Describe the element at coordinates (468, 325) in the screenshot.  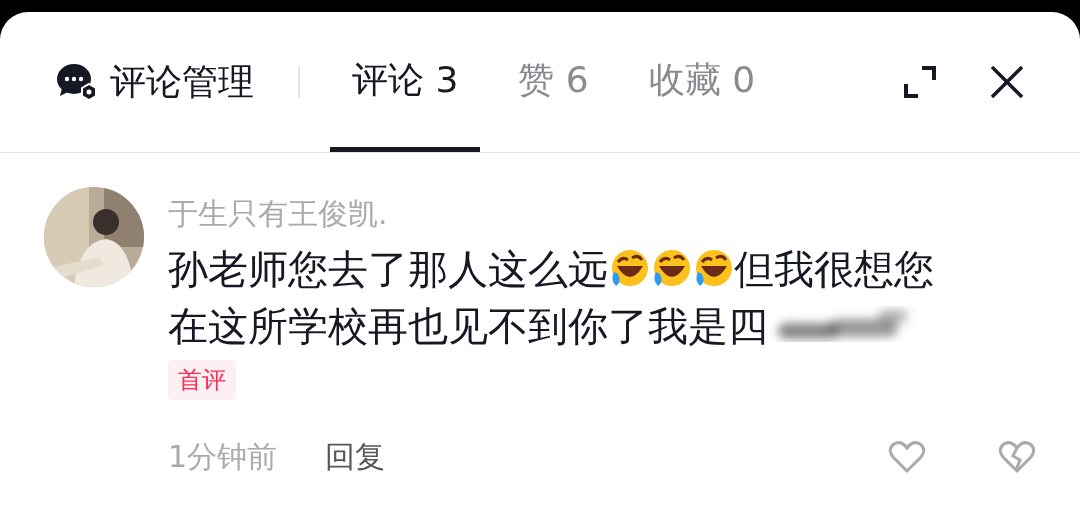
I see `comment-text: 在这所学校再也见不到你了我是四` at that location.